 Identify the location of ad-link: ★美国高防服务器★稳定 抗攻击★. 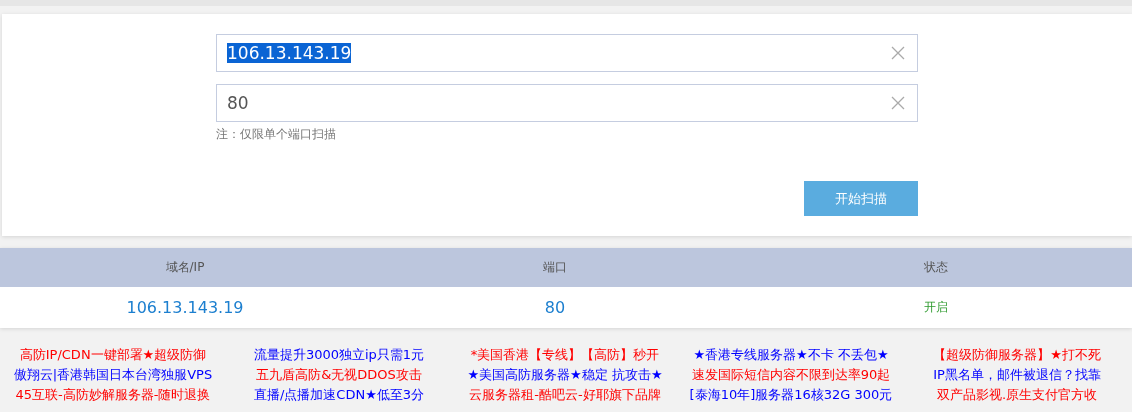
(565, 375).